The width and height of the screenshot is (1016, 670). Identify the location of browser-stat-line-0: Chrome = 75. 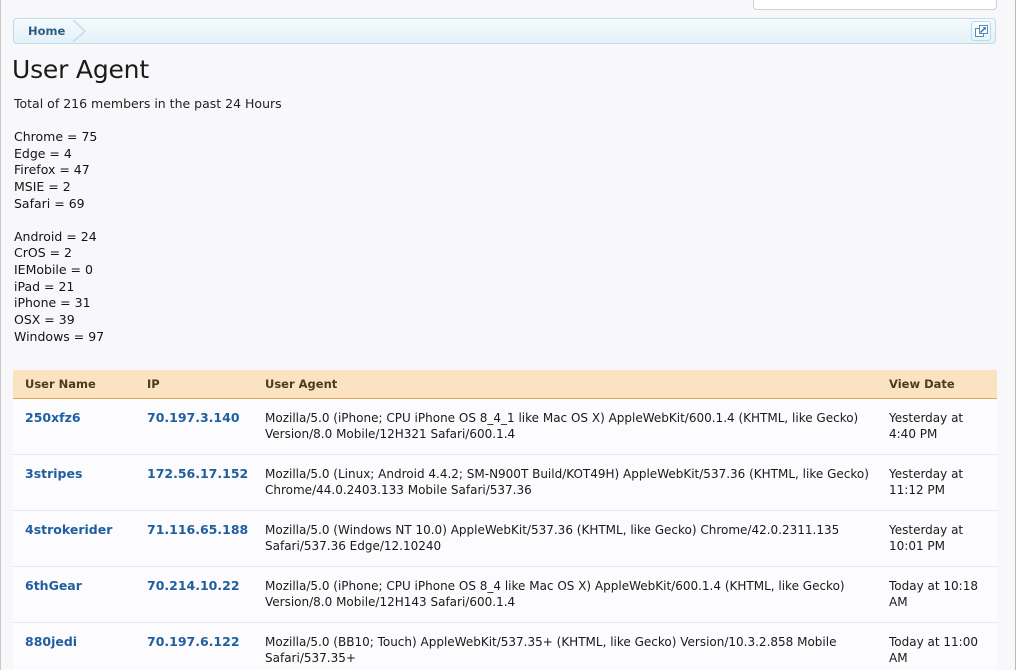
(56, 136).